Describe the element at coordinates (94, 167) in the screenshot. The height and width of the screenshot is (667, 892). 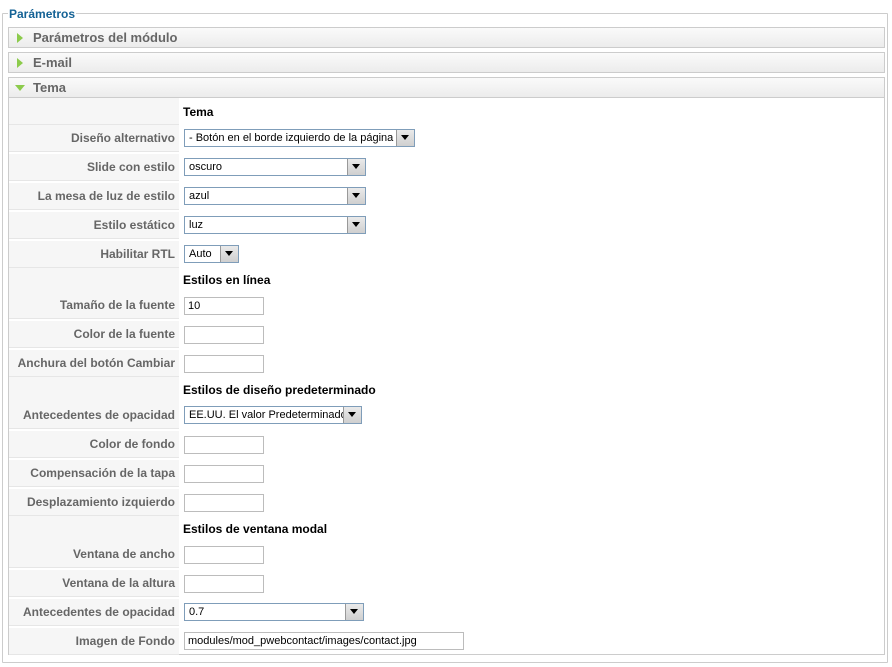
I see `field-label: Slide con estilo` at that location.